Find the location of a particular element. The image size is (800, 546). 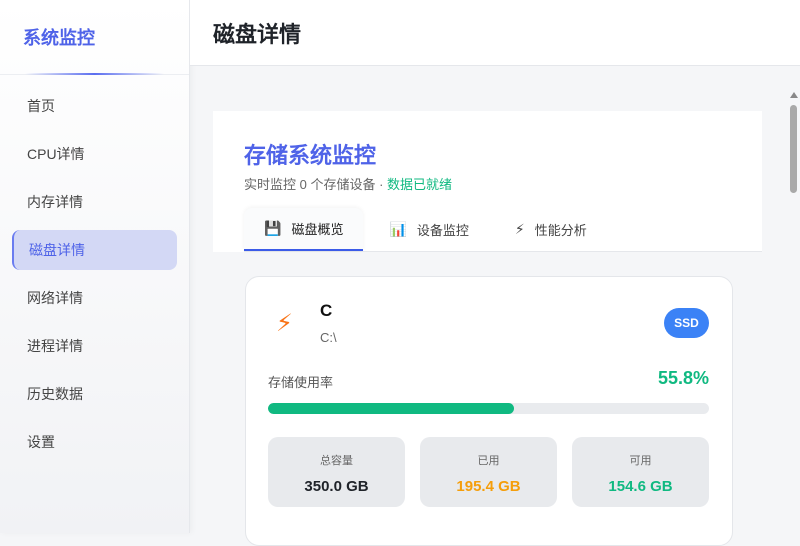

panel-title: 存储系统监控 is located at coordinates (310, 155).